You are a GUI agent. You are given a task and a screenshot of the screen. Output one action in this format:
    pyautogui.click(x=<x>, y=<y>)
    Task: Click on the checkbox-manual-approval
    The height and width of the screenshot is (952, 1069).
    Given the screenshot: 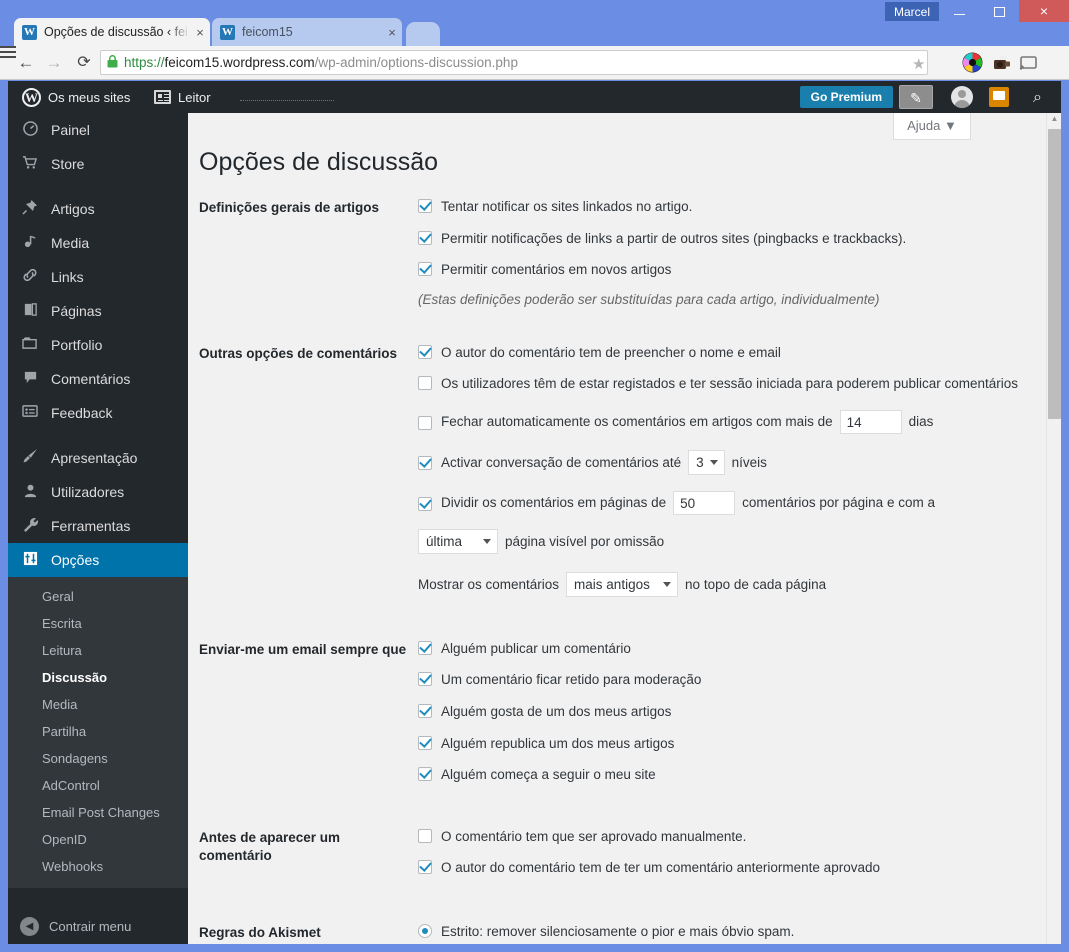 What is the action you would take?
    pyautogui.click(x=425, y=835)
    